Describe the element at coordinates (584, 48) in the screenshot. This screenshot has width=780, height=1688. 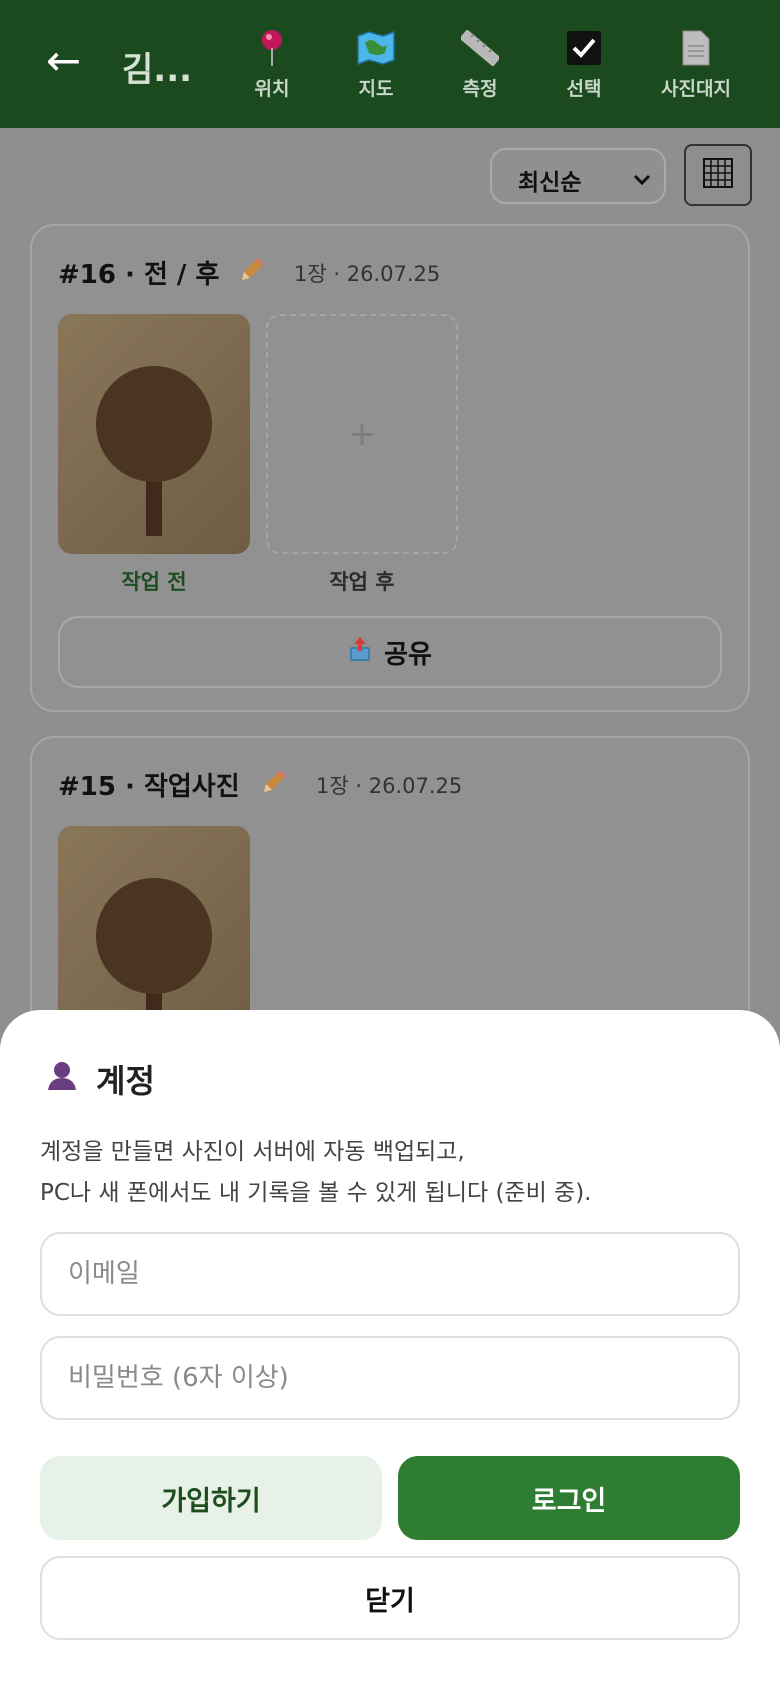
I see `checkbox-icon` at that location.